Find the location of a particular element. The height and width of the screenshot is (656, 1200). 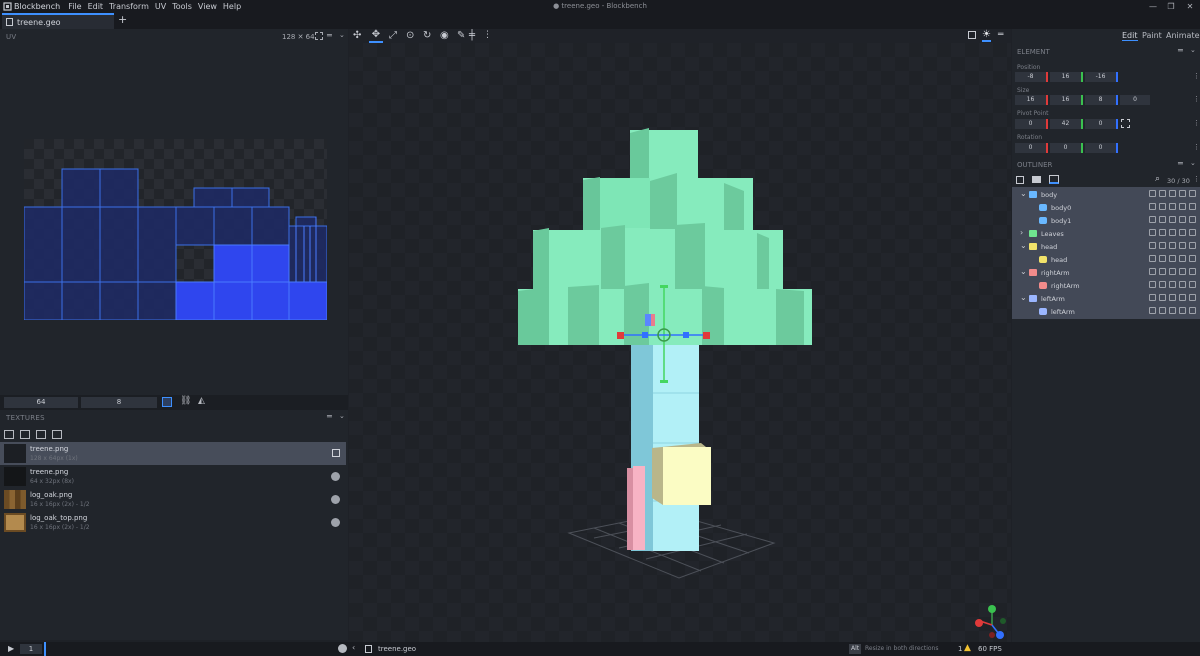

pivot-icon: ↻ is located at coordinates (427, 35).